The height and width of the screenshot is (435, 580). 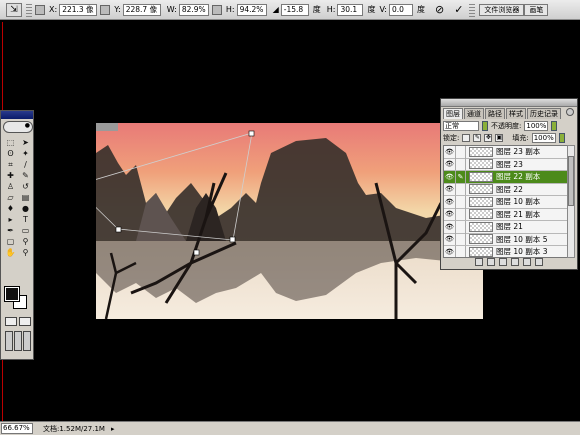 What do you see at coordinates (458, 9) in the screenshot?
I see `checkmark-icon: ✓` at bounding box center [458, 9].